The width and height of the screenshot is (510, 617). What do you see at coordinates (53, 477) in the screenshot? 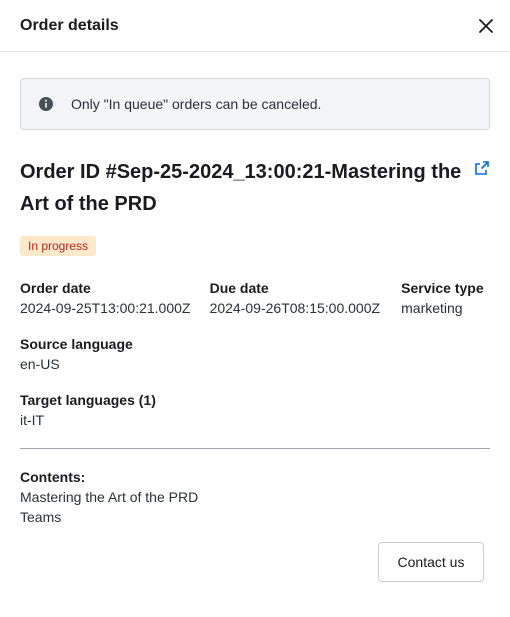
I see `contents-label: Contents:` at bounding box center [53, 477].